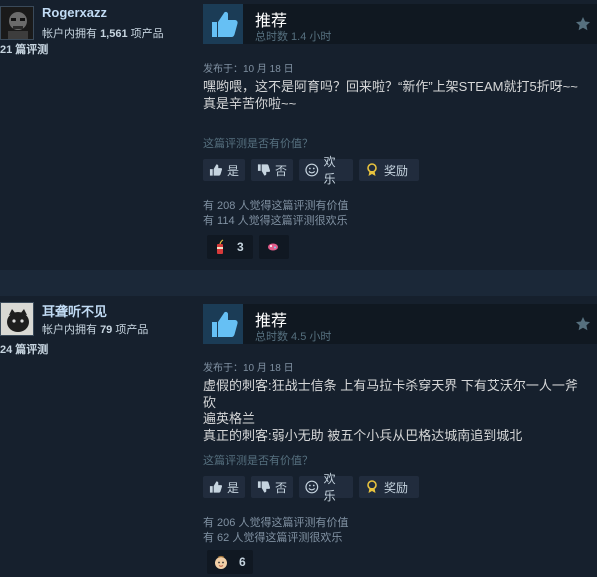  What do you see at coordinates (24, 49) in the screenshot?
I see `review-count: 21 篇评测` at bounding box center [24, 49].